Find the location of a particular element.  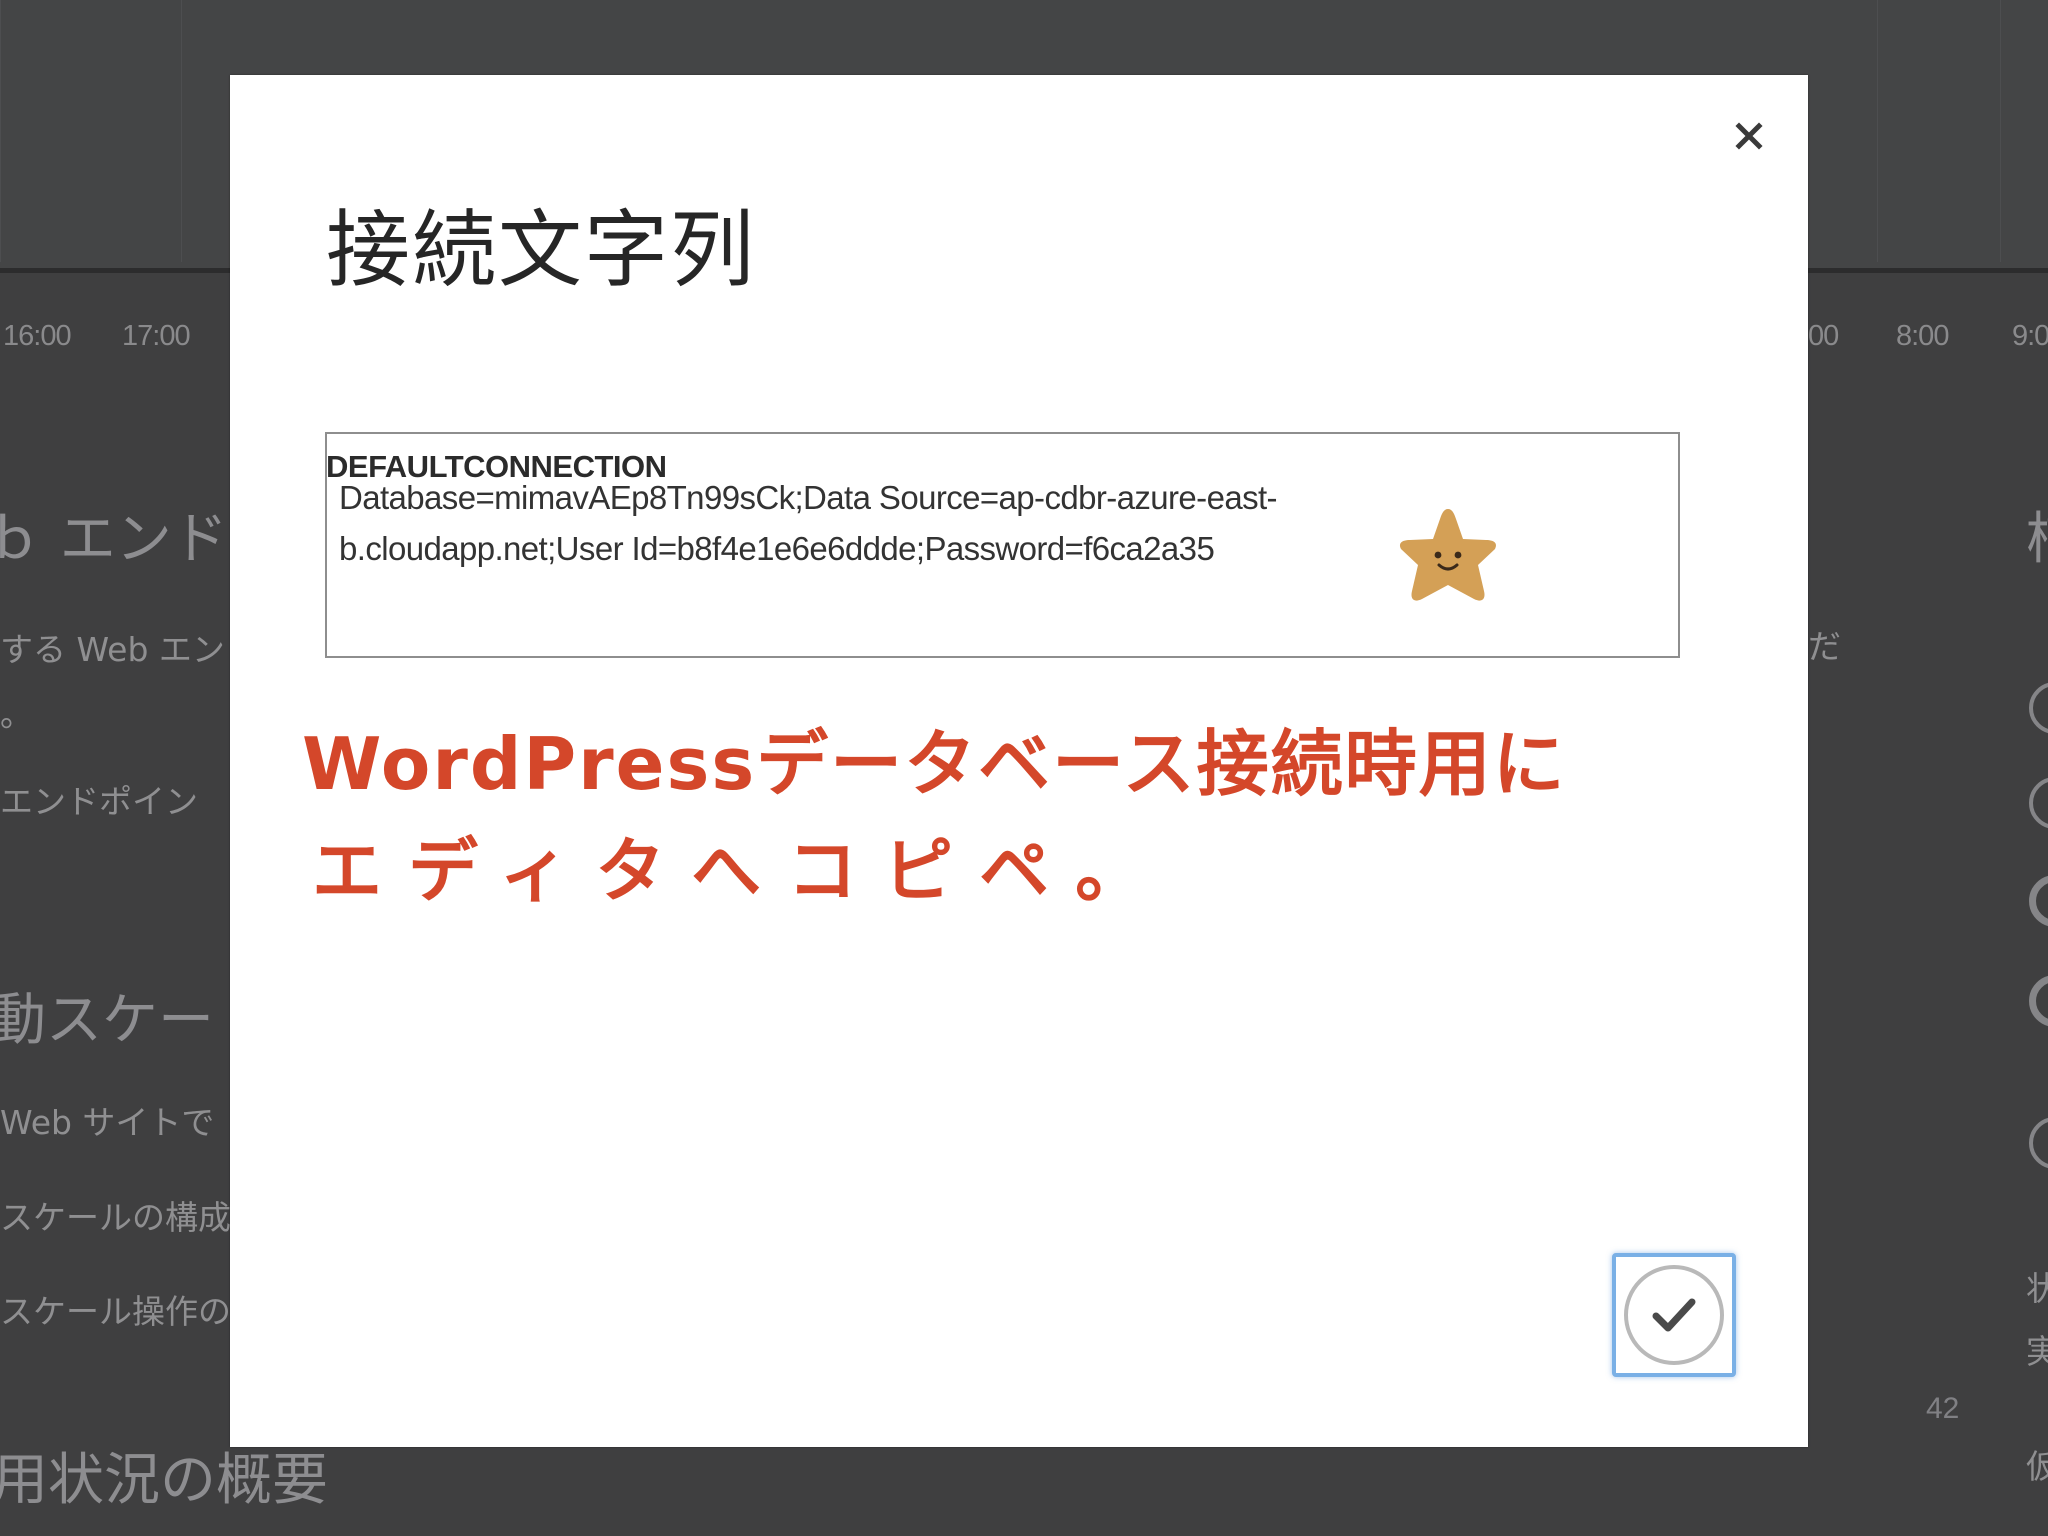

chart-time-tick: 17:00 is located at coordinates (156, 336).